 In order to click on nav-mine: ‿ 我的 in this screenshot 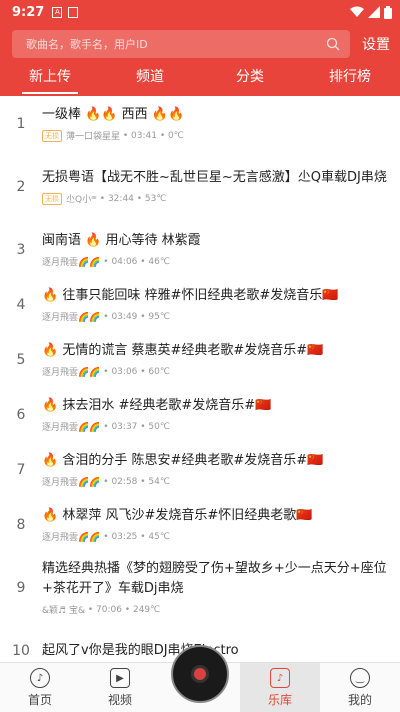, I will do `click(360, 687)`.